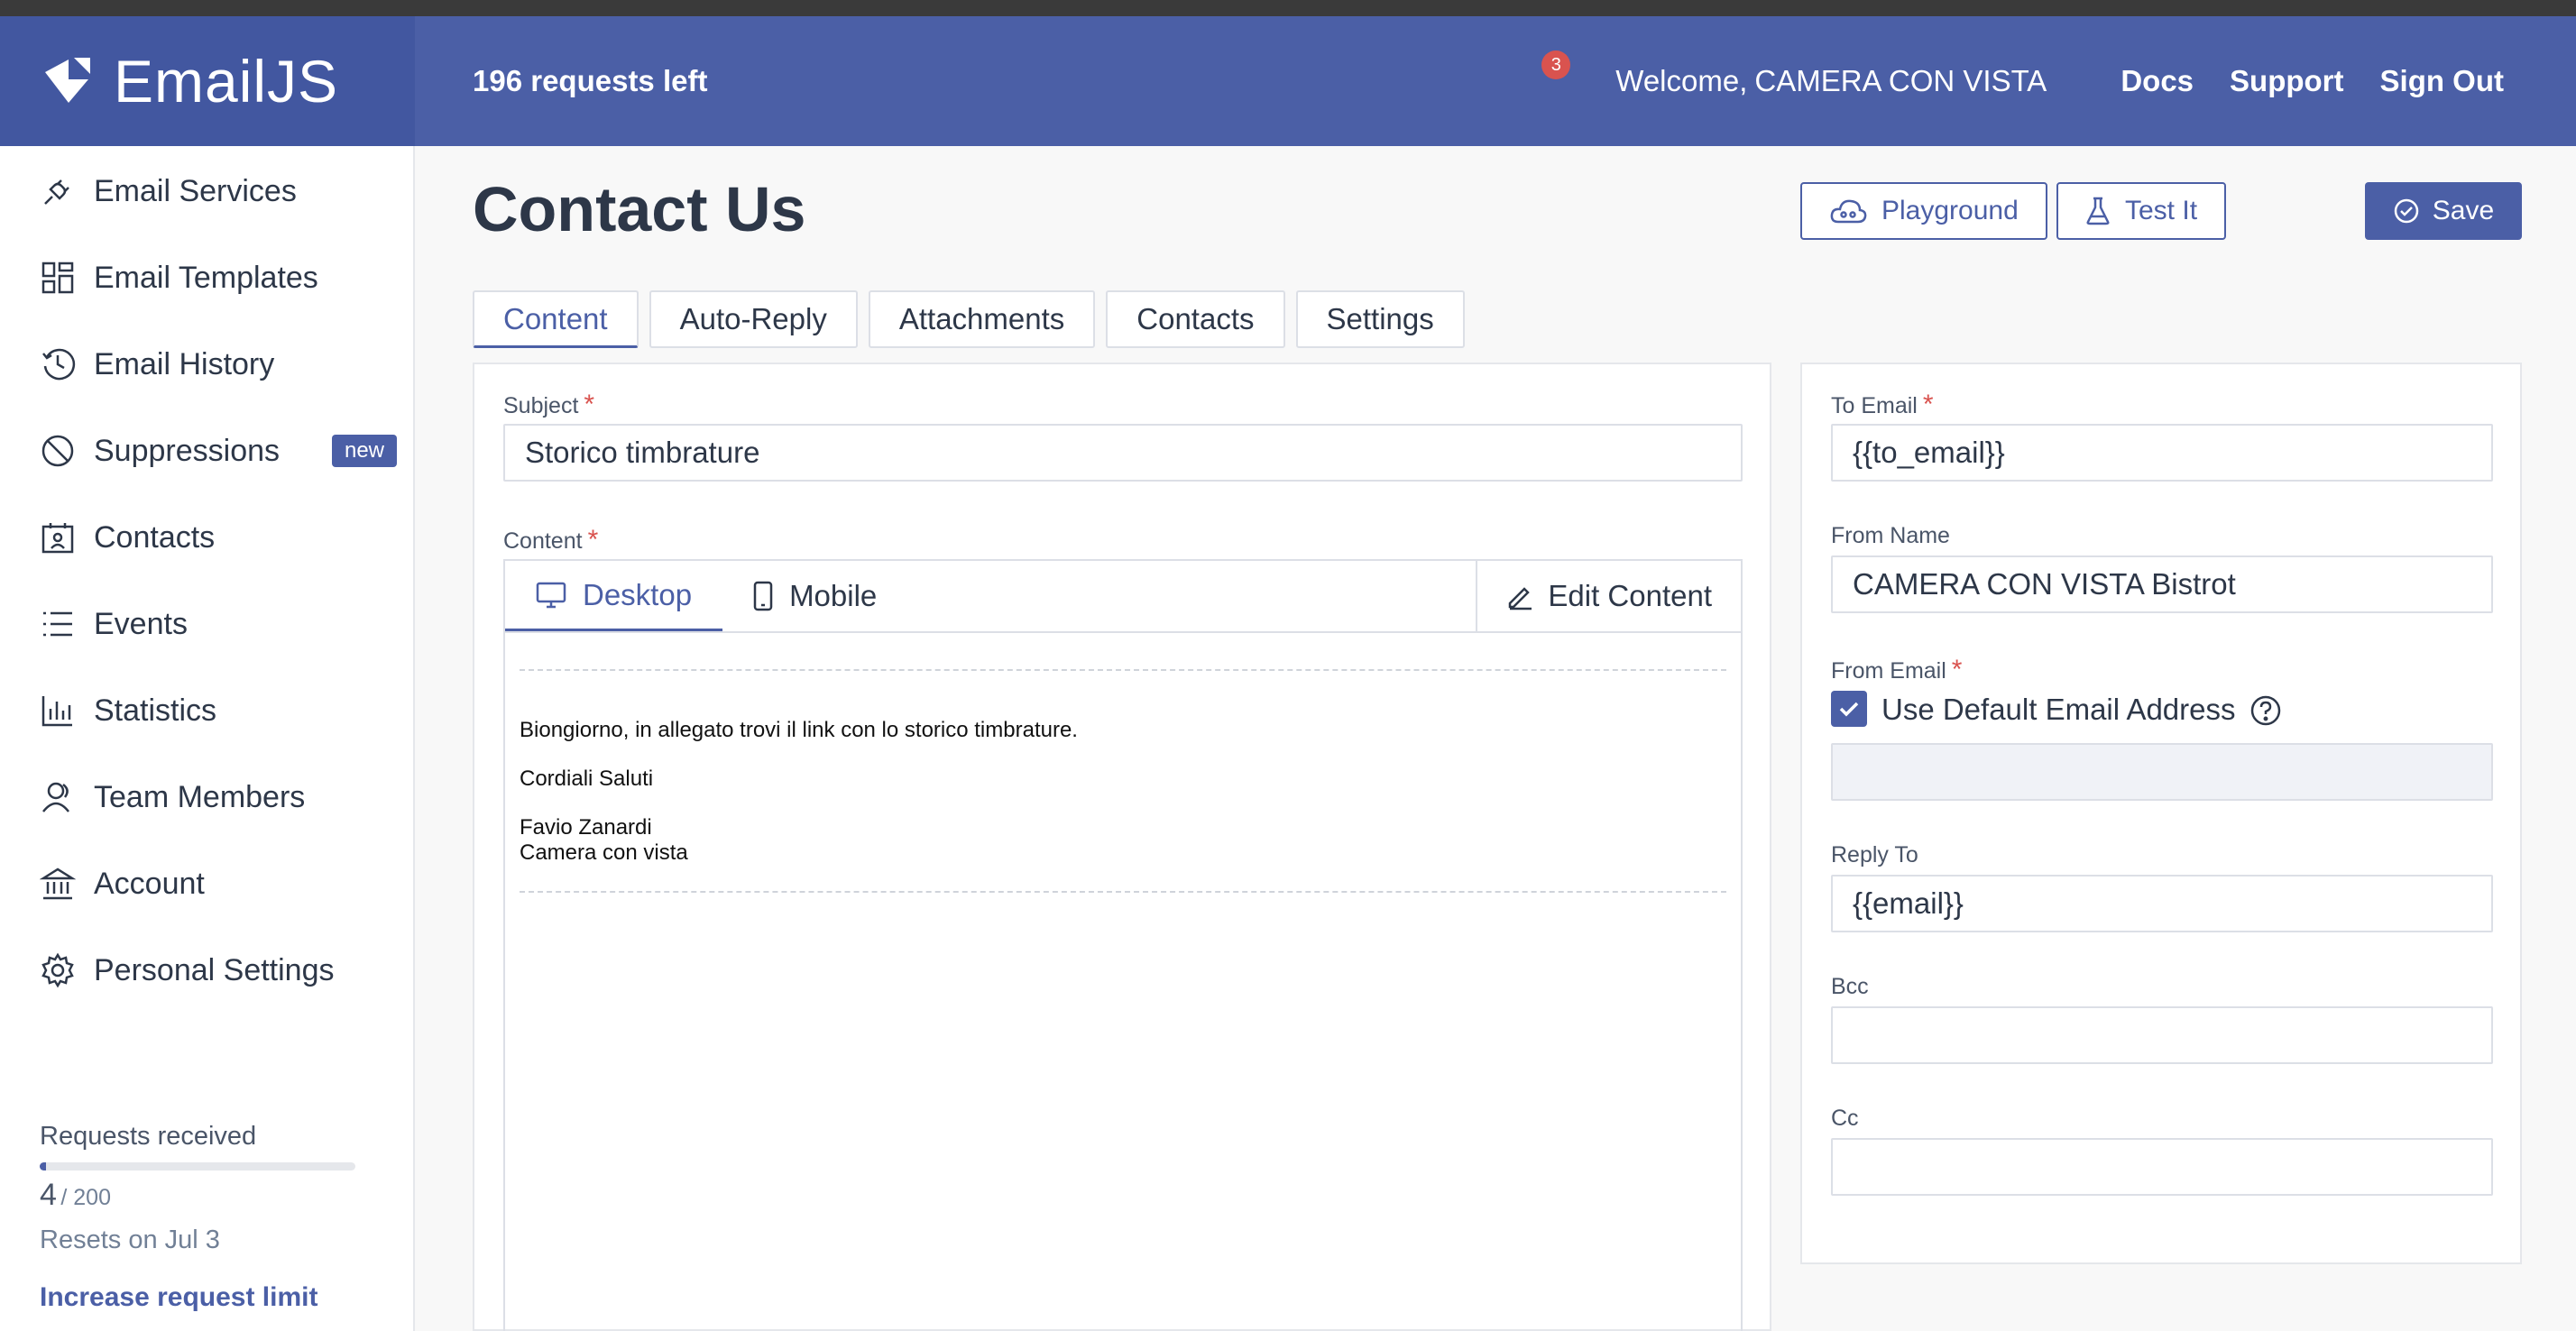 Image resolution: width=2576 pixels, height=1331 pixels. I want to click on sidebar-item-label: Email History, so click(184, 363).